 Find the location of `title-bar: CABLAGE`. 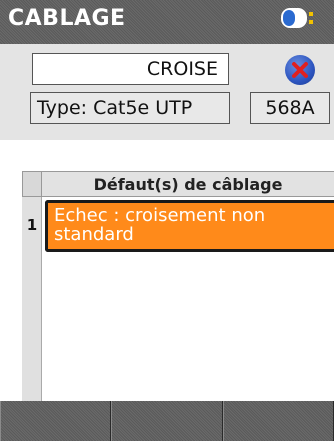

title-bar: CABLAGE is located at coordinates (167, 22).